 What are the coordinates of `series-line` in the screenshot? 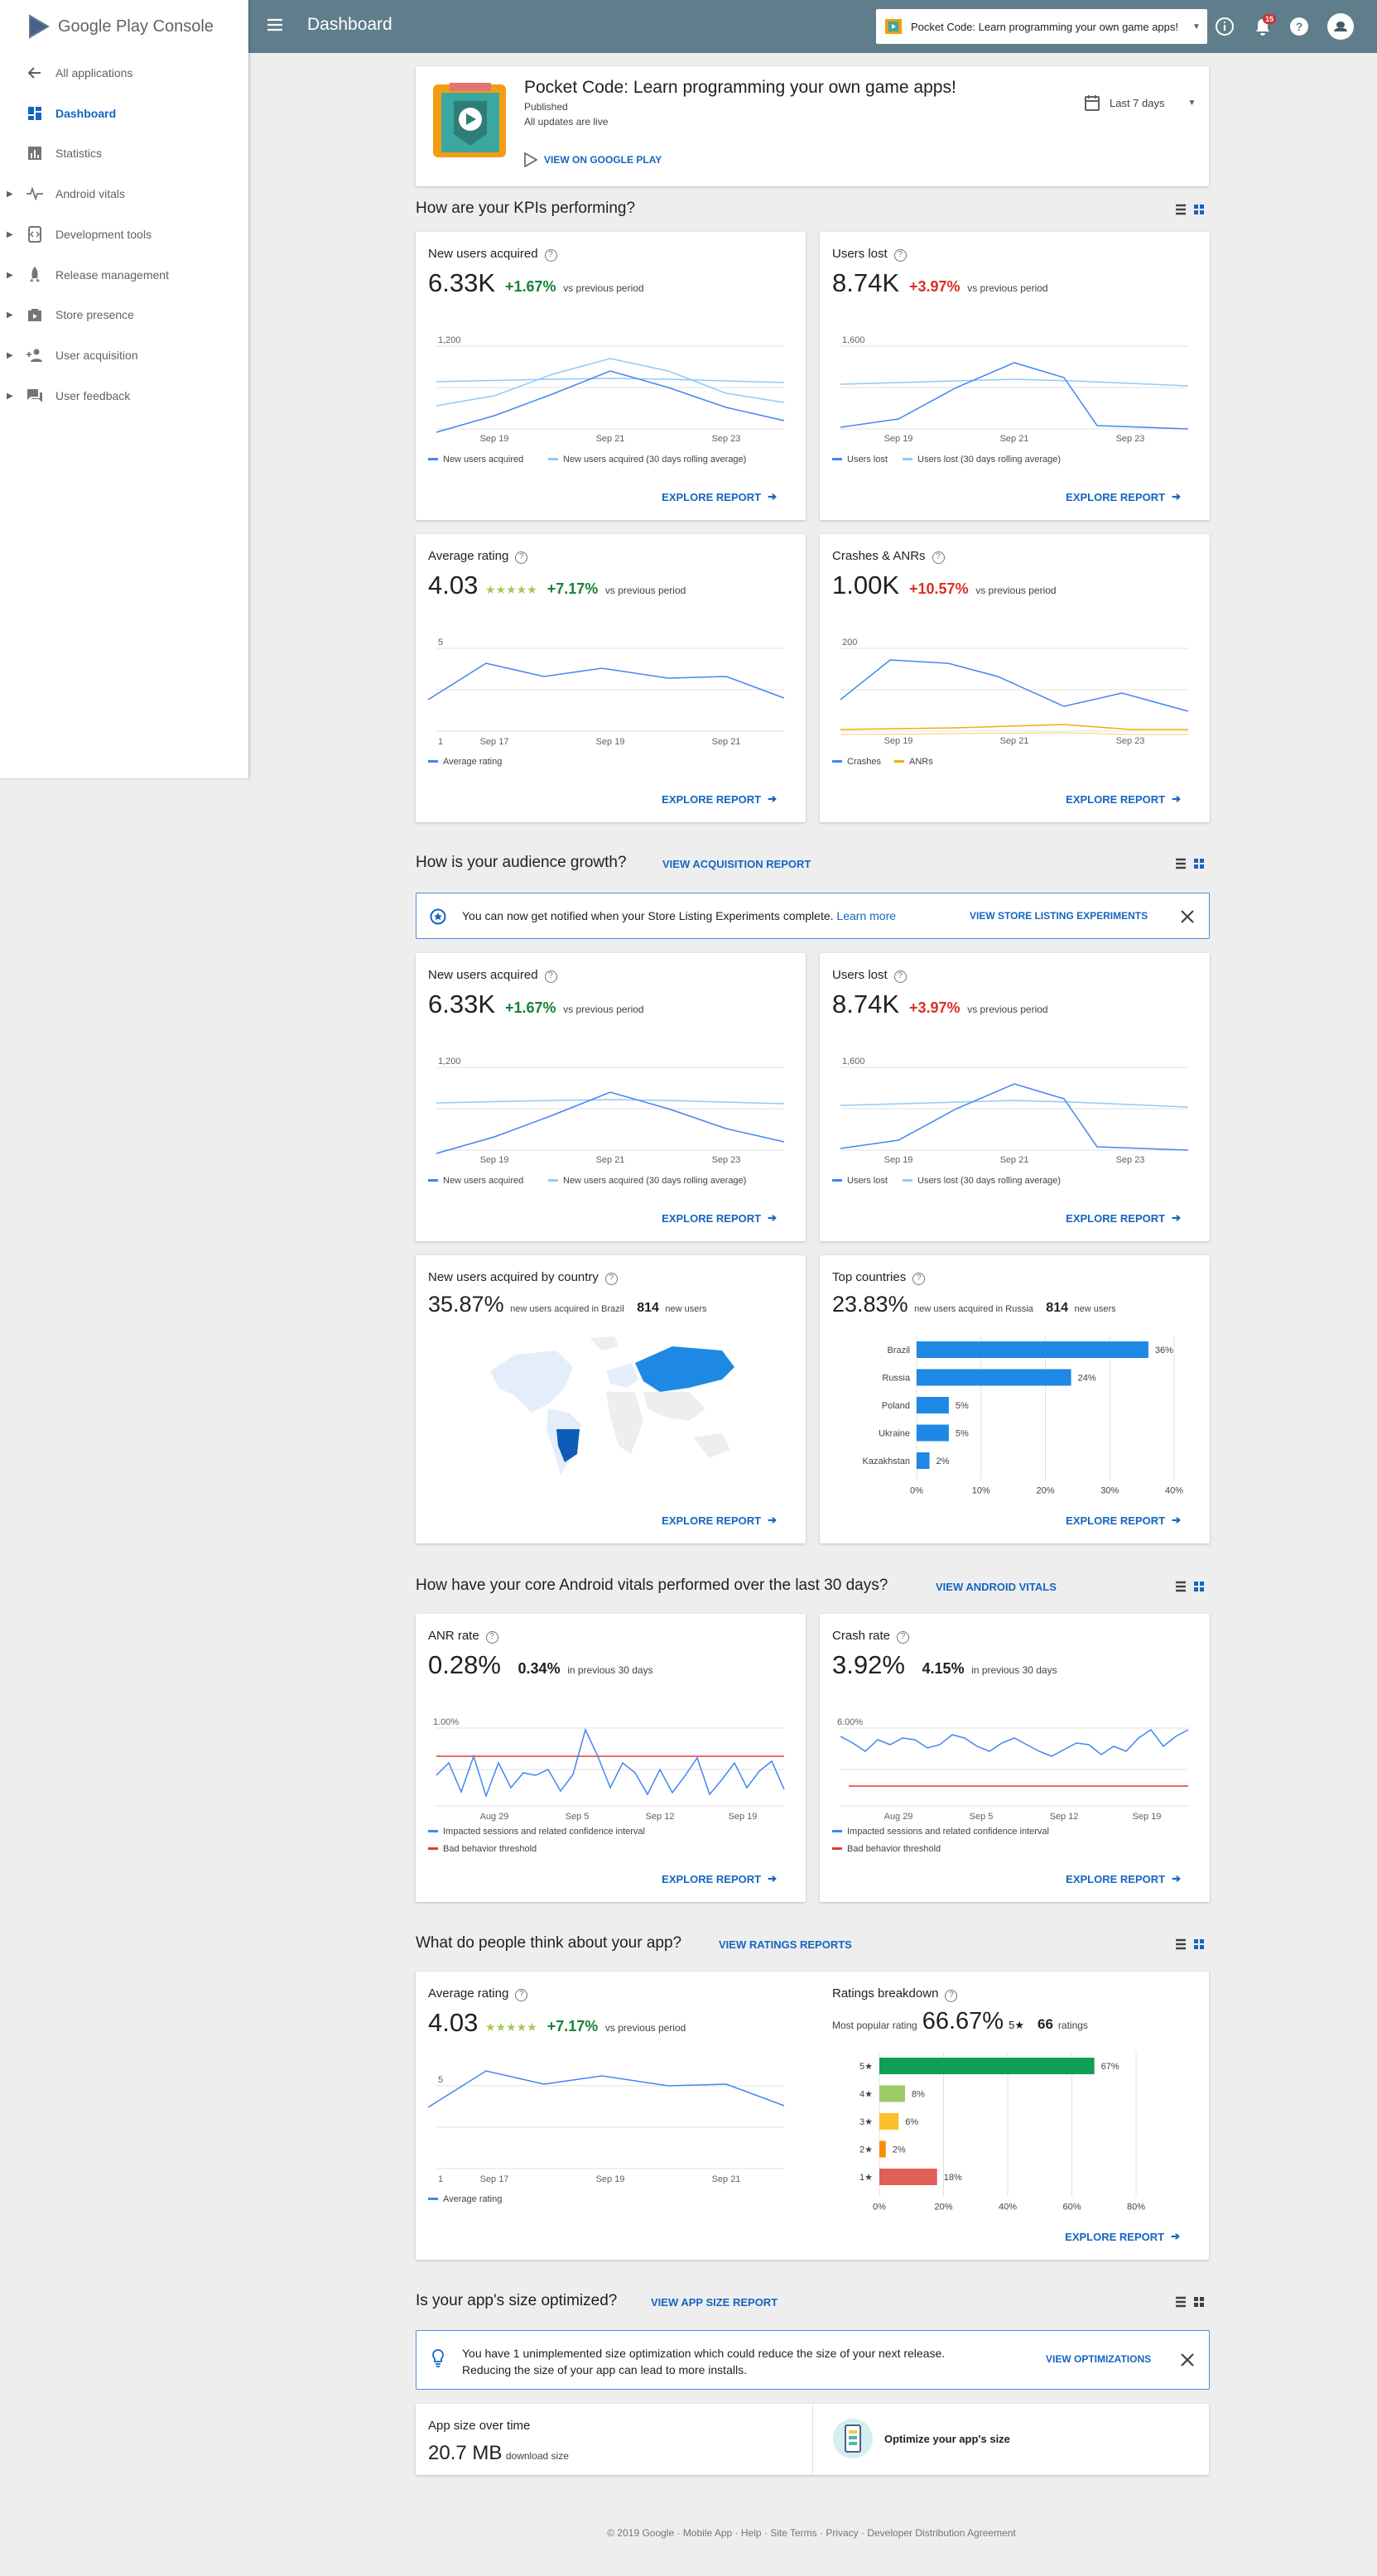 It's located at (610, 1762).